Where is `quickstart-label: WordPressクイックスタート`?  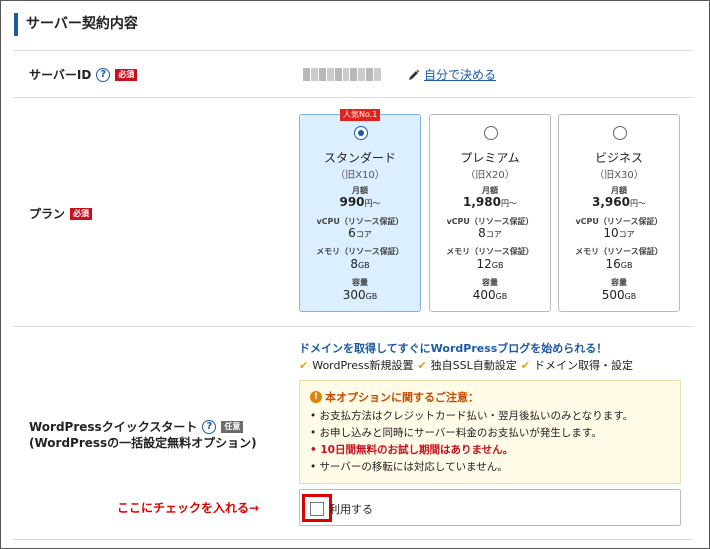
quickstart-label: WordPressクイックスタート is located at coordinates (113, 427).